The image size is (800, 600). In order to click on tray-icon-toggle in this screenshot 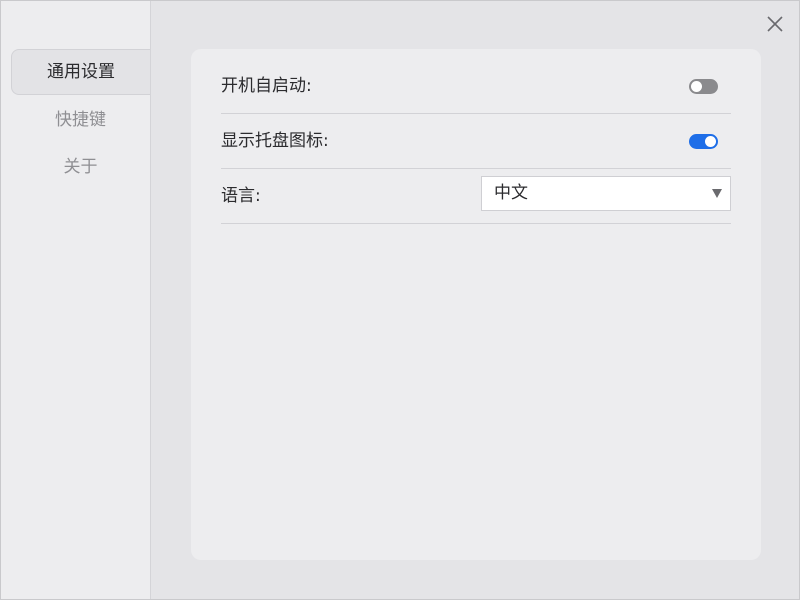, I will do `click(703, 141)`.